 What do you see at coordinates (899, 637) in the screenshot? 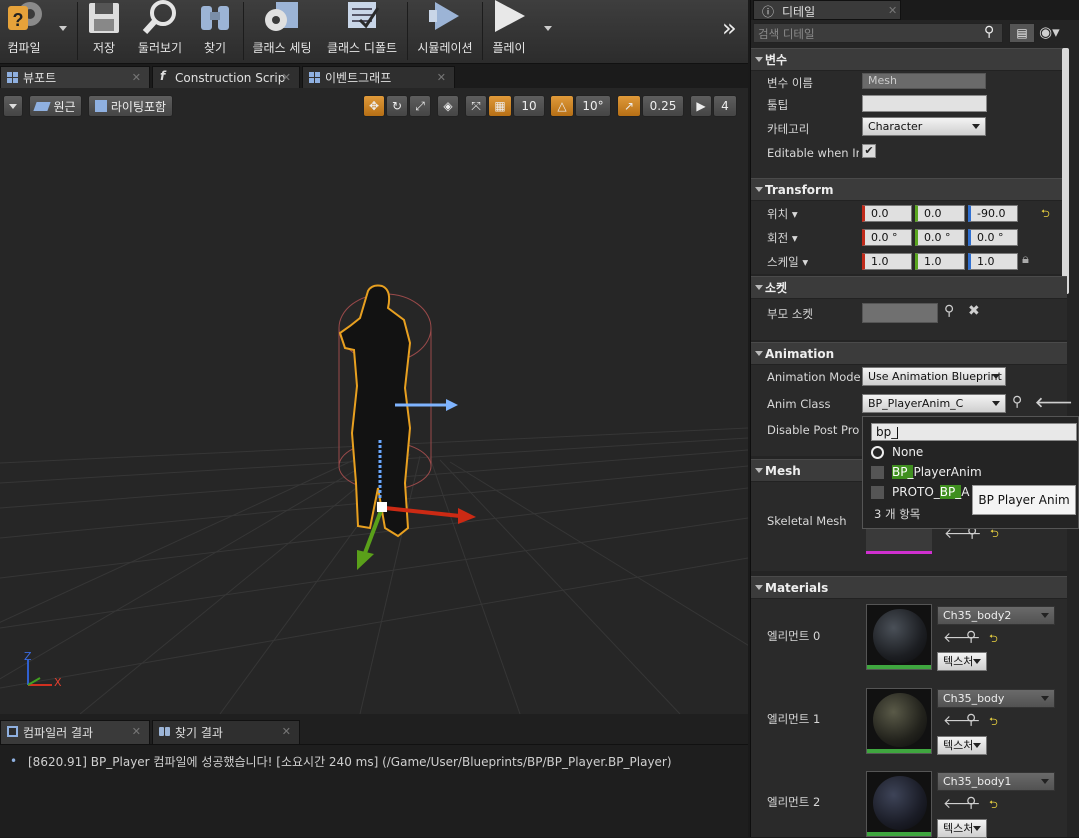
I see `material-0-thumbnail` at bounding box center [899, 637].